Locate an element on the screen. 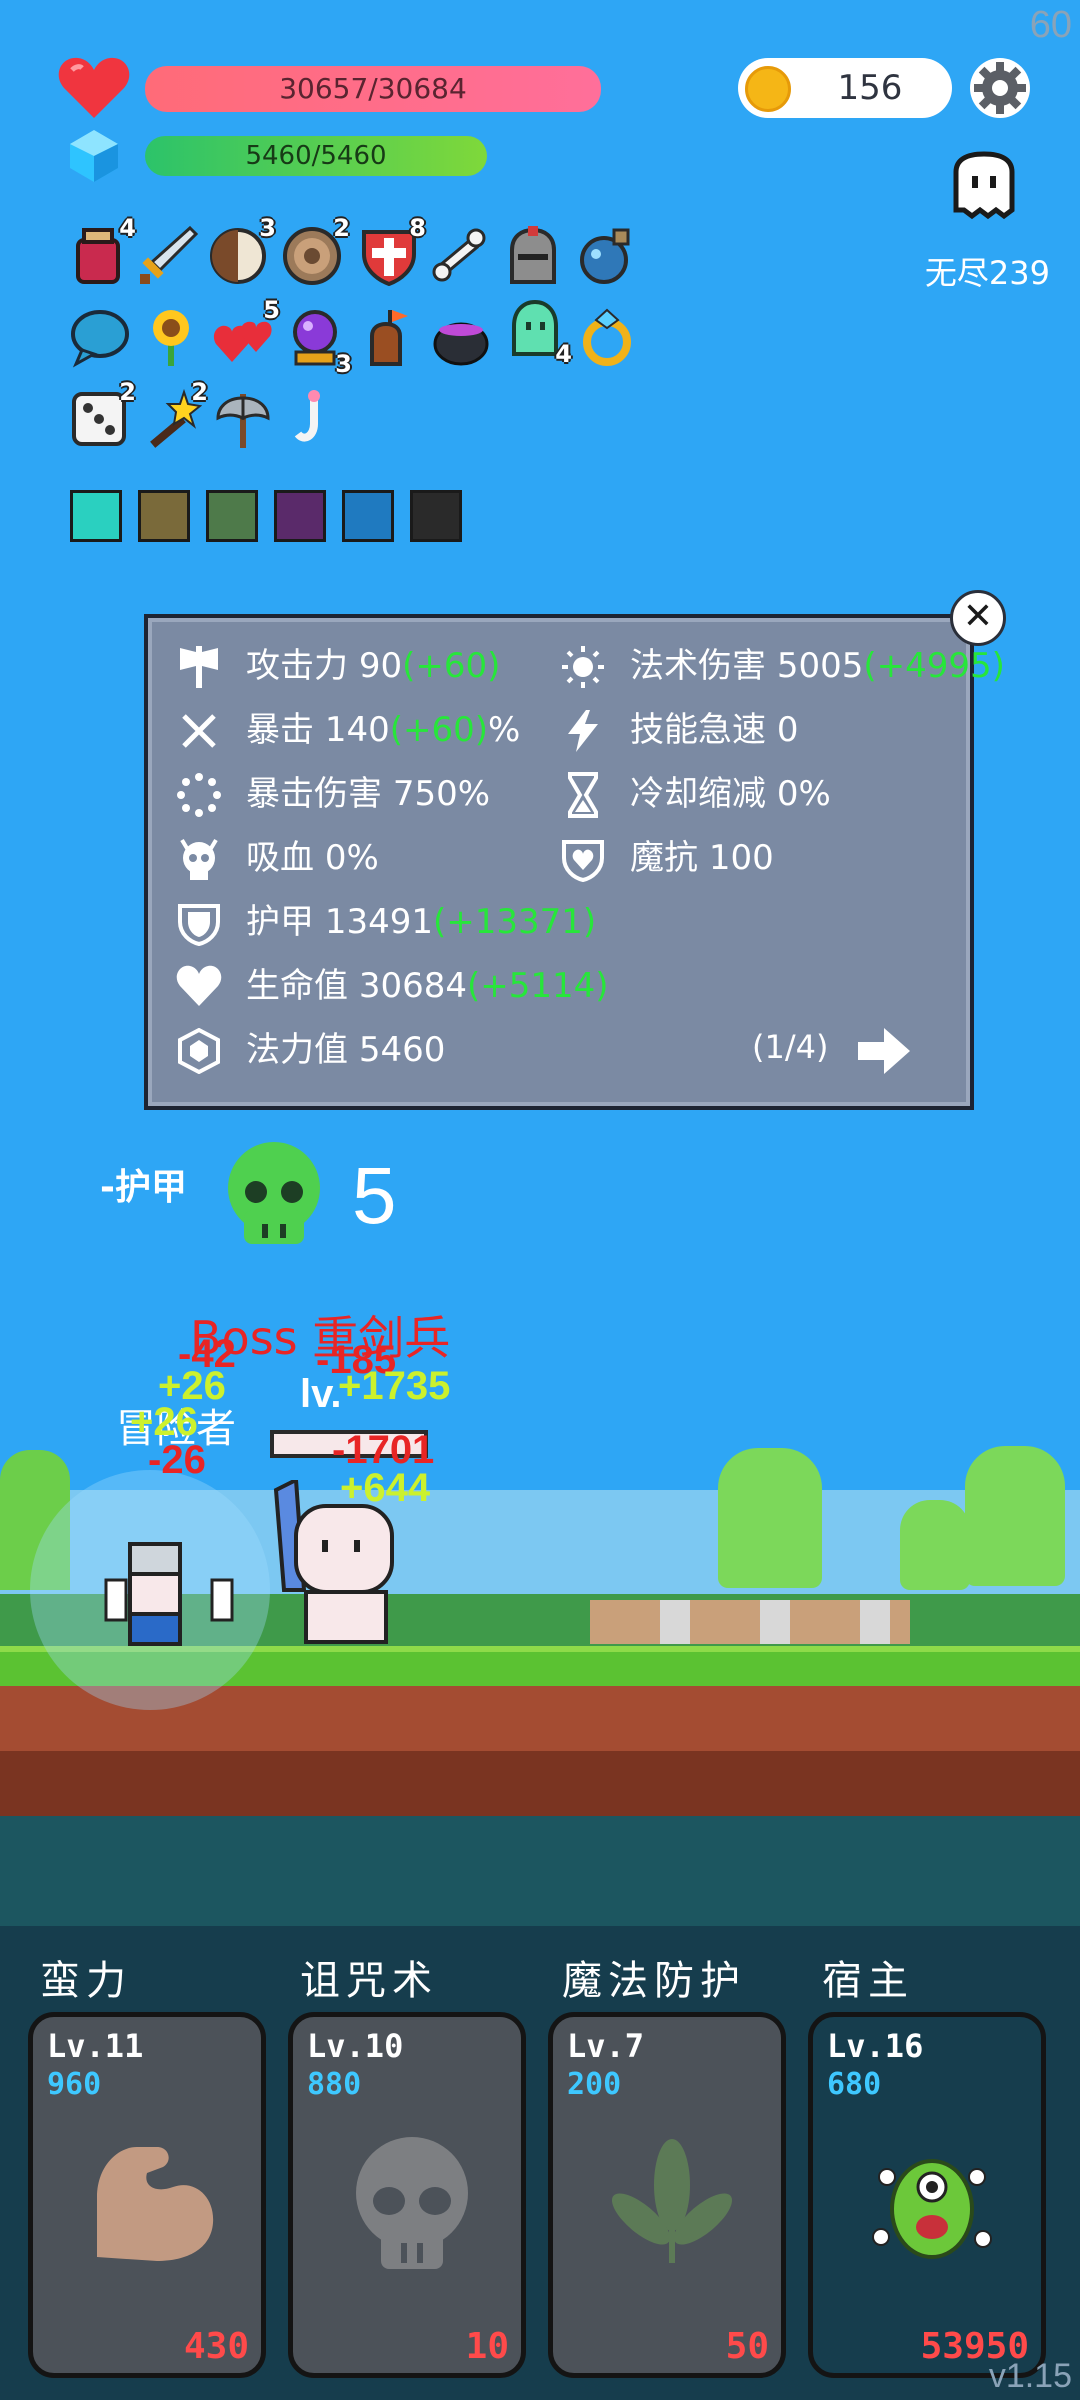 This screenshot has height=2400, width=1080. bone-icon is located at coordinates (459, 255).